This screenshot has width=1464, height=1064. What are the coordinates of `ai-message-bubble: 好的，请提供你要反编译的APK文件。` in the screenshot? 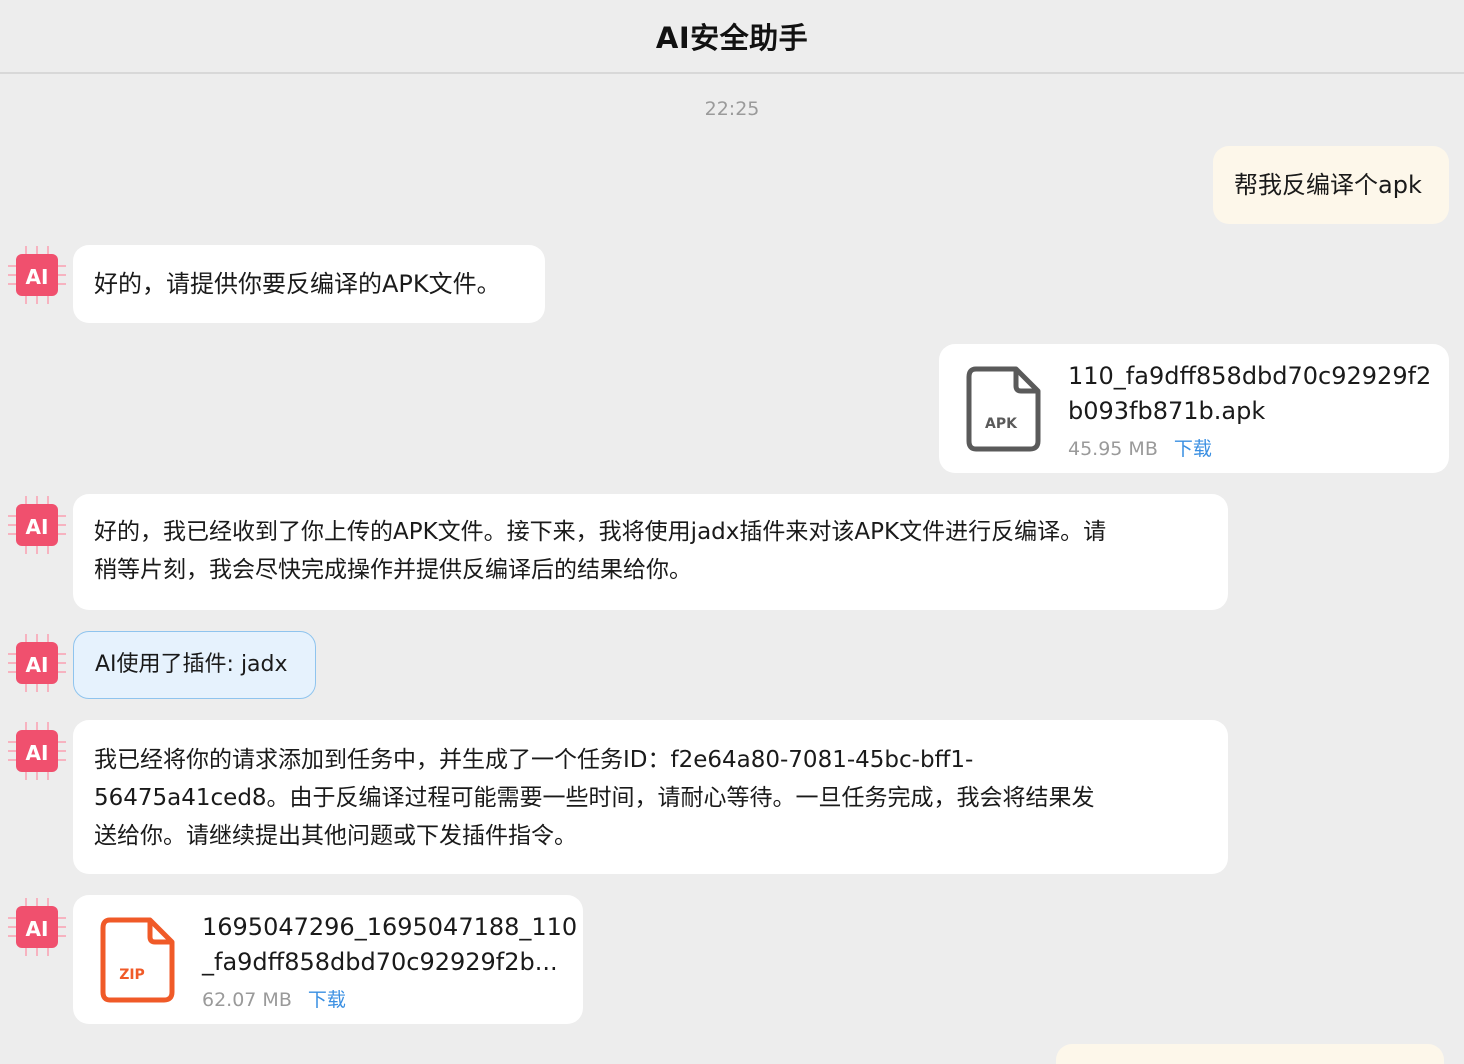 It's located at (309, 284).